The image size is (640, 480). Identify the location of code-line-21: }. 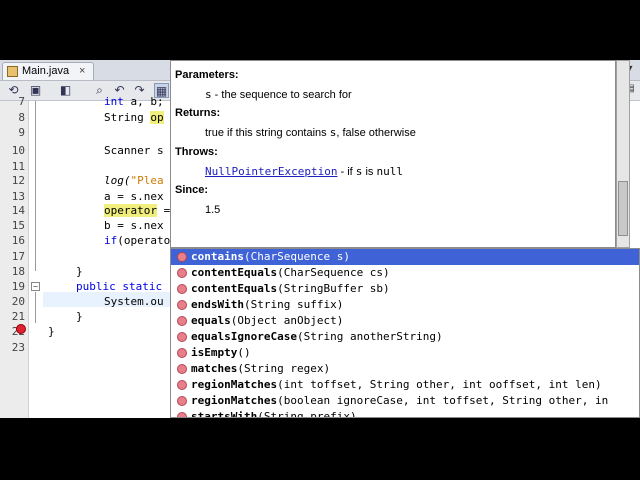
(79, 316).